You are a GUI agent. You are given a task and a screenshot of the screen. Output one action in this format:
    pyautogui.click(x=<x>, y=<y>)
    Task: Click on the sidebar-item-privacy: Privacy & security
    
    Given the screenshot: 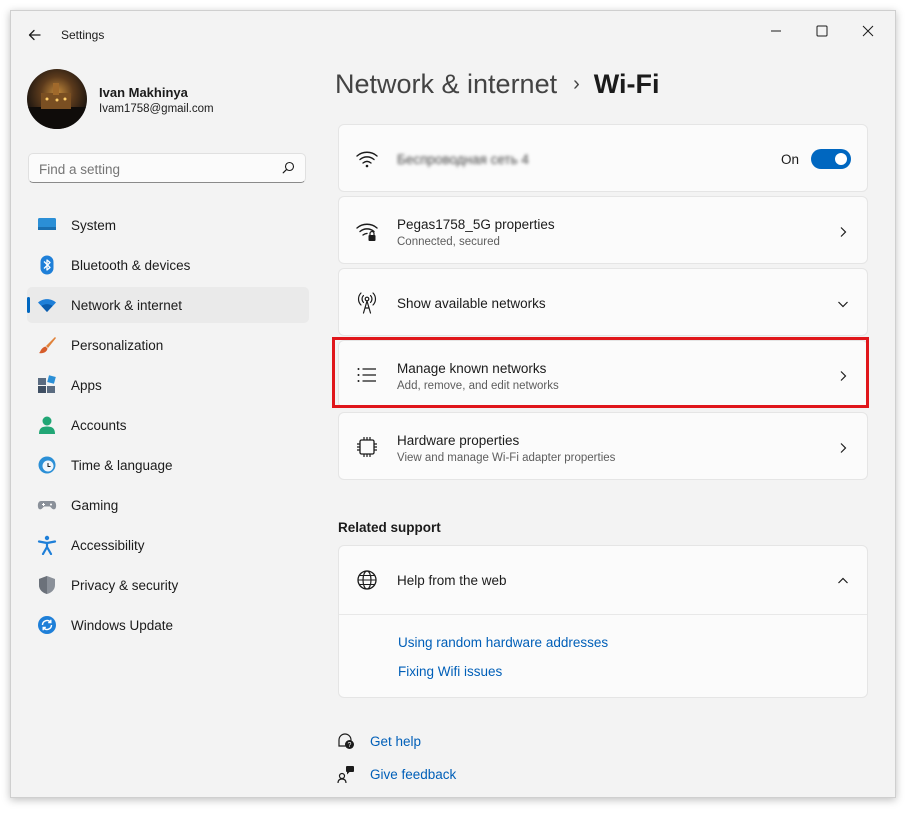 What is the action you would take?
    pyautogui.click(x=168, y=585)
    